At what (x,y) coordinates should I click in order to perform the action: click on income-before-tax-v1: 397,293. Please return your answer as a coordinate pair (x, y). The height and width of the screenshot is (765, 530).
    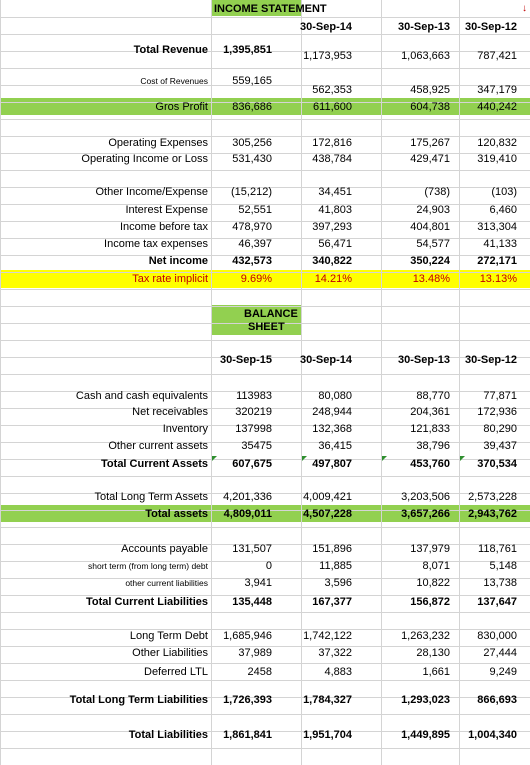
    Looking at the image, I should click on (332, 227).